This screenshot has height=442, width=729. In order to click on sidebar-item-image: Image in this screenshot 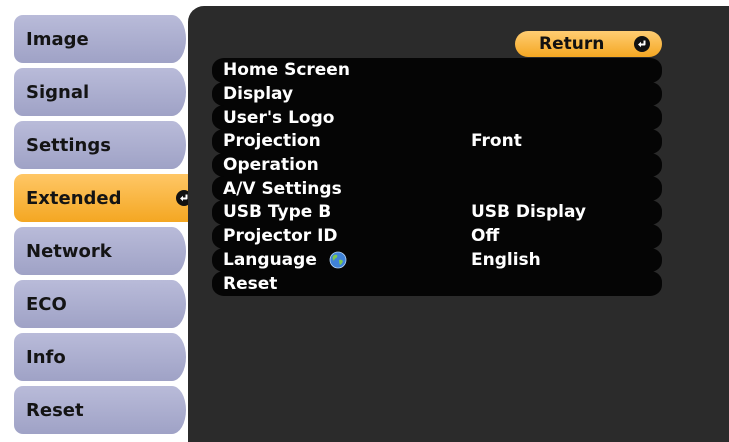, I will do `click(100, 39)`.